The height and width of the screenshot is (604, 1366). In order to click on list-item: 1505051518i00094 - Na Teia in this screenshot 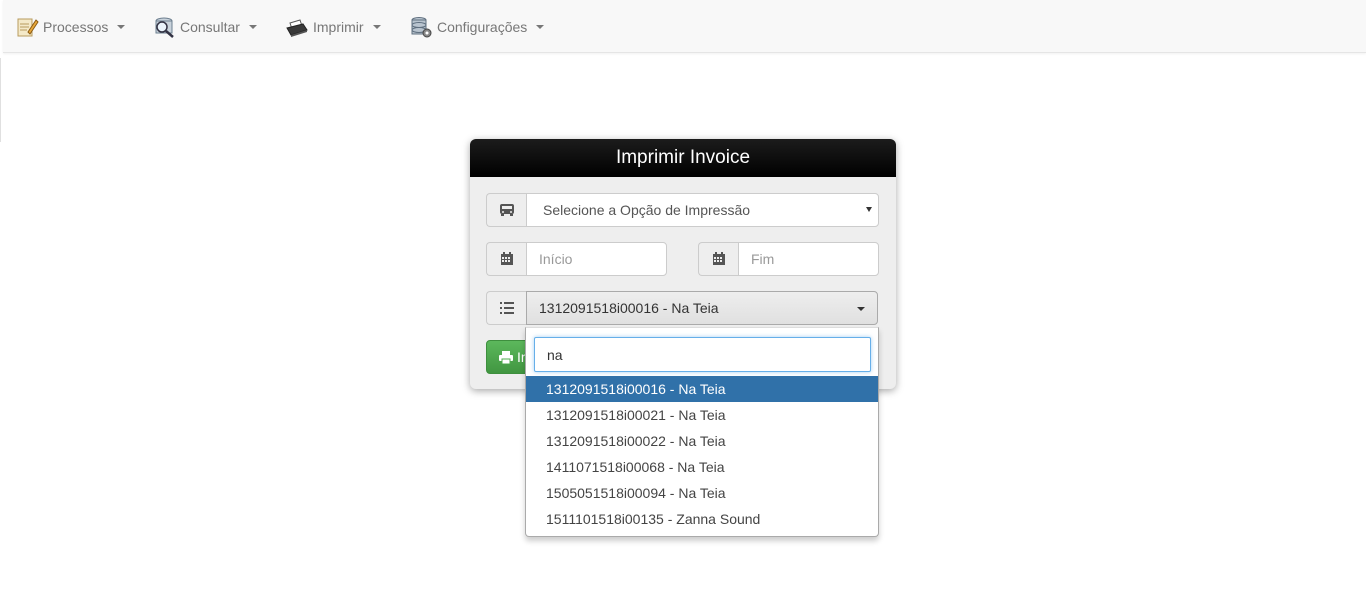, I will do `click(702, 493)`.